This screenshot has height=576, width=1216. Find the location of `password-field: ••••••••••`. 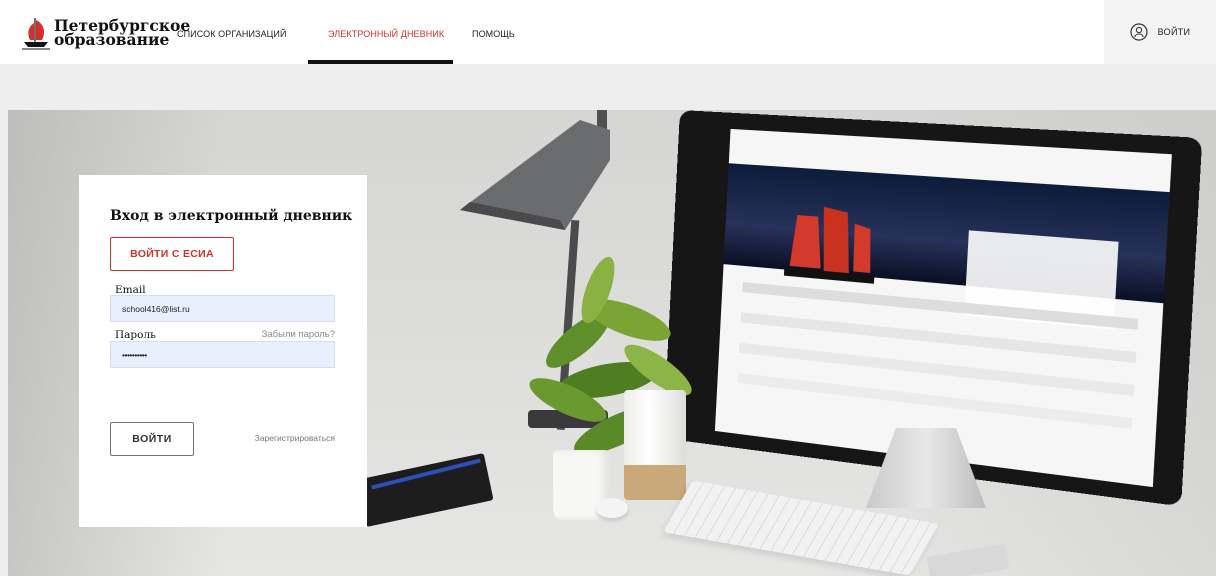

password-field: •••••••••• is located at coordinates (222, 354).